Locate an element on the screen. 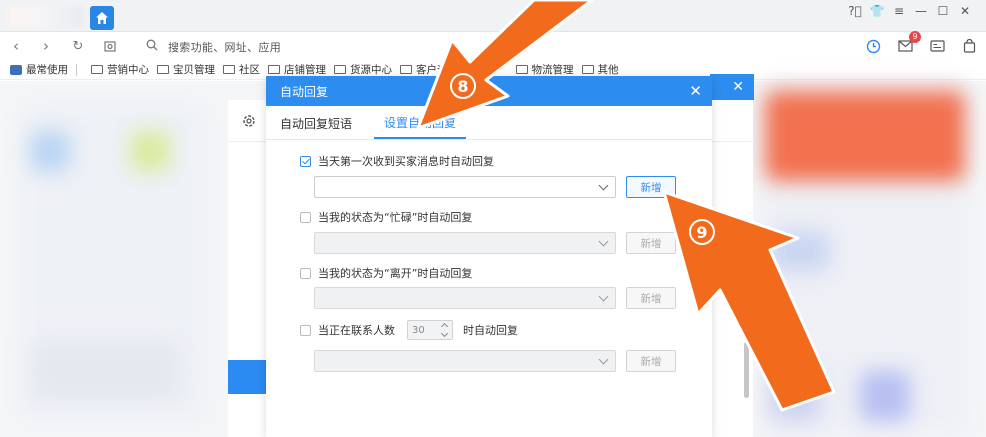 The image size is (986, 437). maximize-button: ☐ is located at coordinates (943, 11).